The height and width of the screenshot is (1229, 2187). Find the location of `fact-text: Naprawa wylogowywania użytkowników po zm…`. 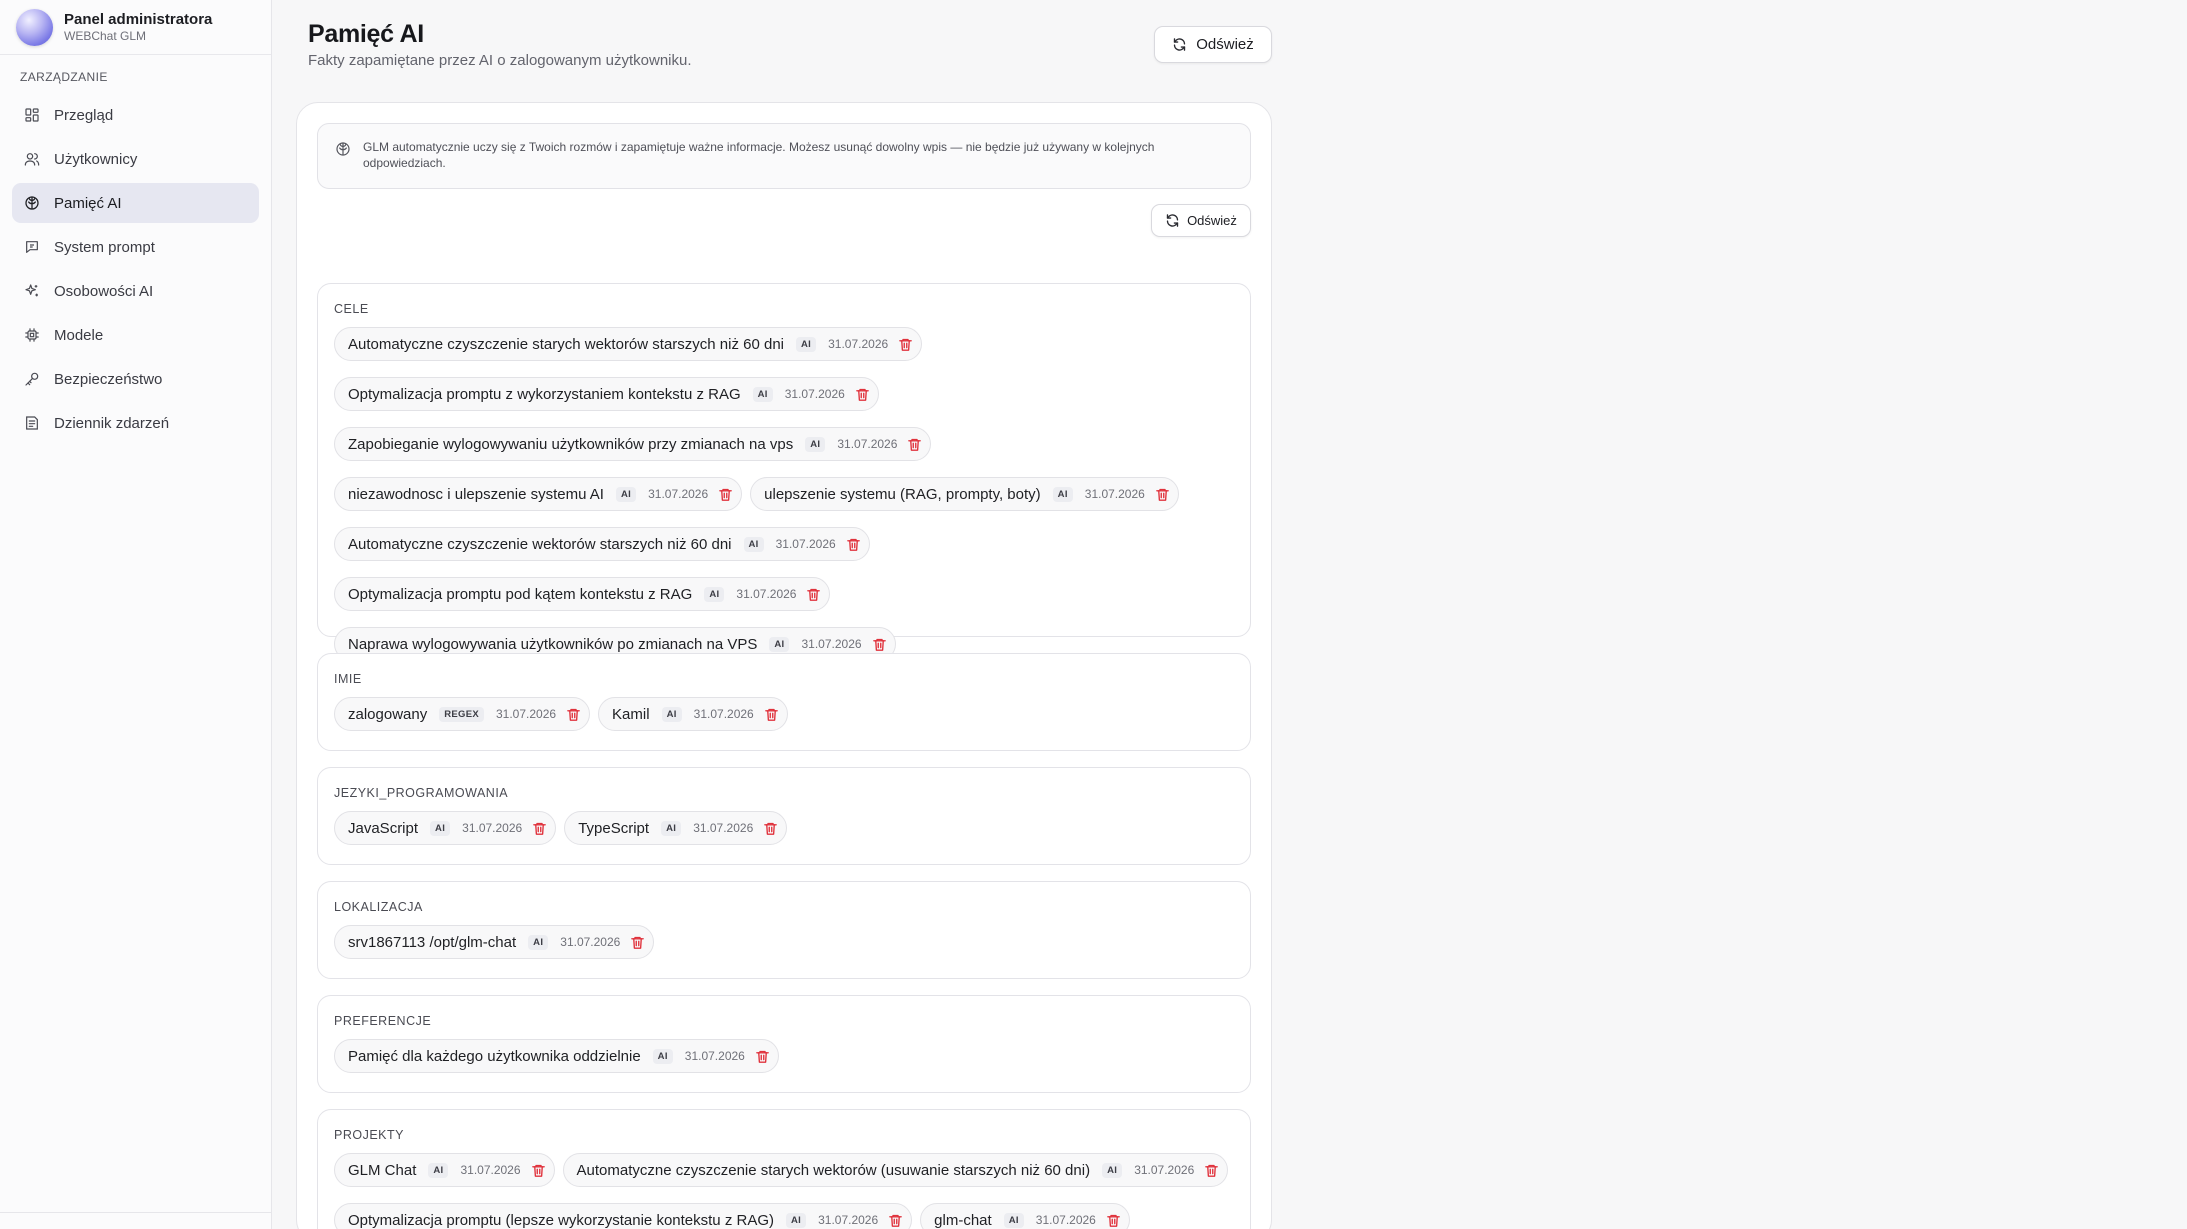

fact-text: Naprawa wylogowywania użytkowników po zm… is located at coordinates (553, 644).